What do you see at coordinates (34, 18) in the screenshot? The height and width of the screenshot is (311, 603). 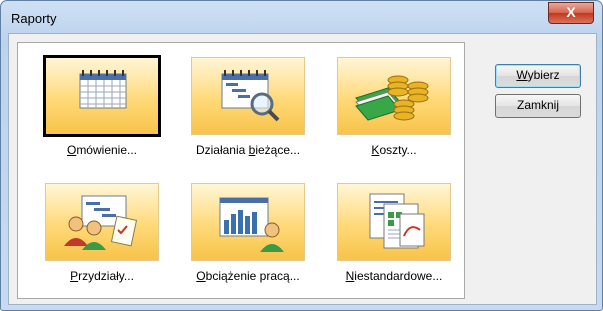 I see `dialog-title: Raporty` at bounding box center [34, 18].